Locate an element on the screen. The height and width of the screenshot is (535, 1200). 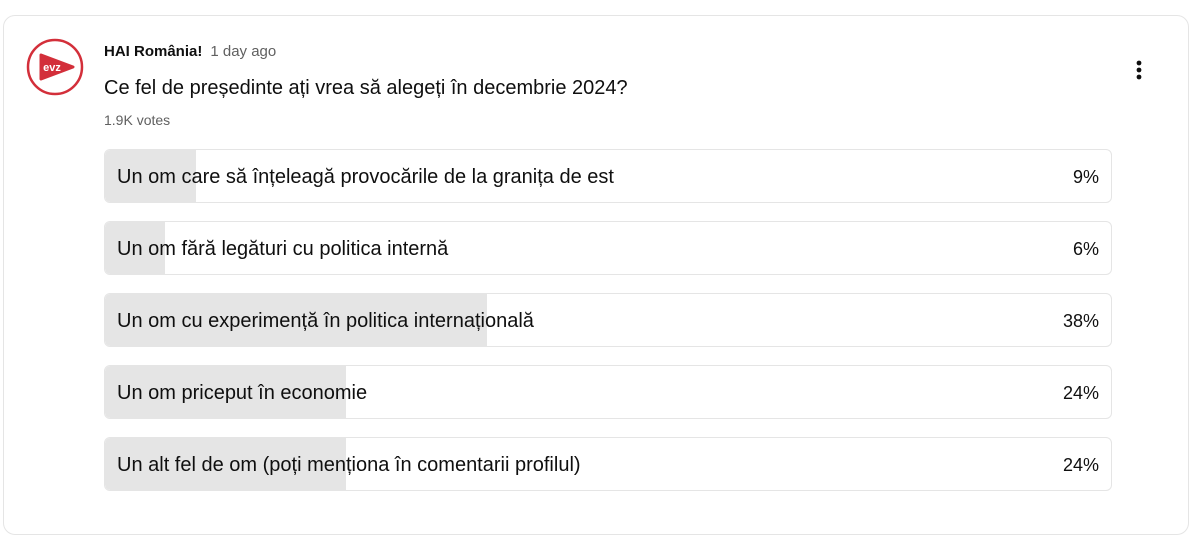
channel-avatar: evz is located at coordinates (55, 67).